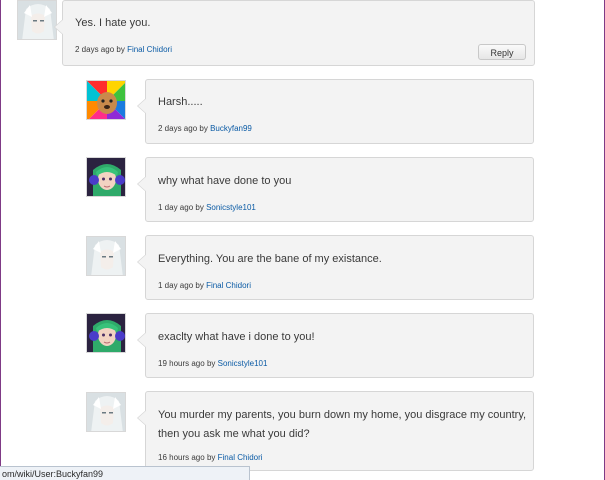 This screenshot has height=480, width=605. Describe the element at coordinates (0, 240) in the screenshot. I see `window-frame-left` at that location.